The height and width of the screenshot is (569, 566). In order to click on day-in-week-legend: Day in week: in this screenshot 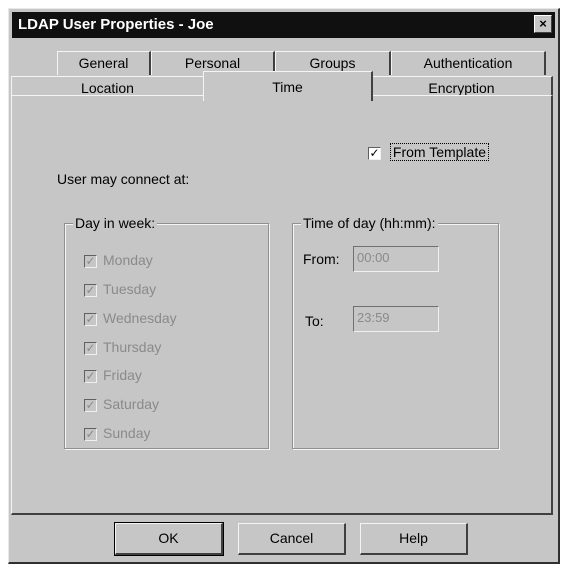, I will do `click(115, 223)`.